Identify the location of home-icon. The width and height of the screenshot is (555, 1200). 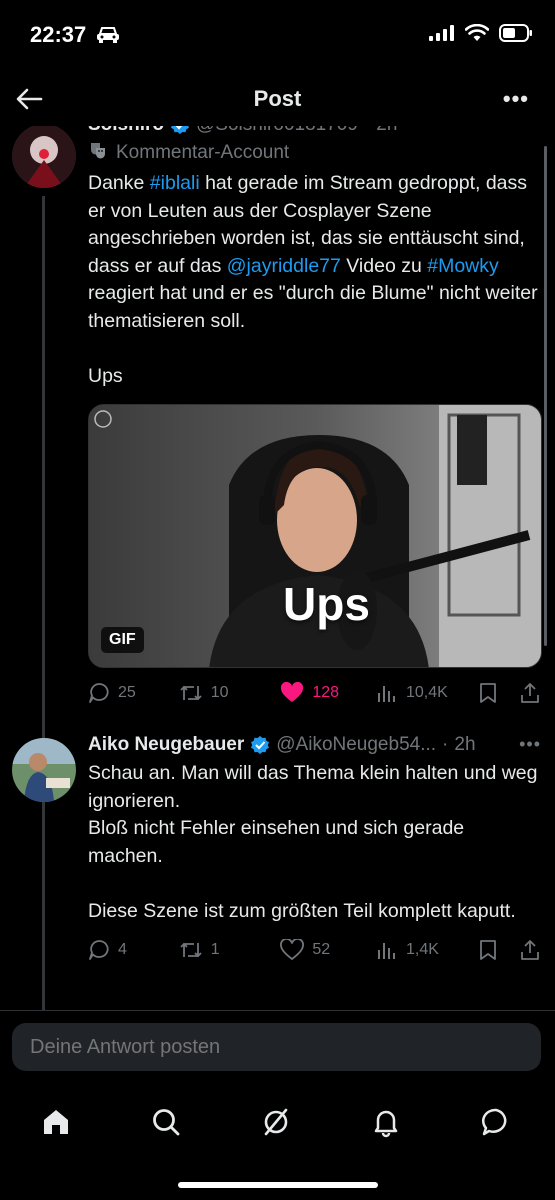
(56, 1122).